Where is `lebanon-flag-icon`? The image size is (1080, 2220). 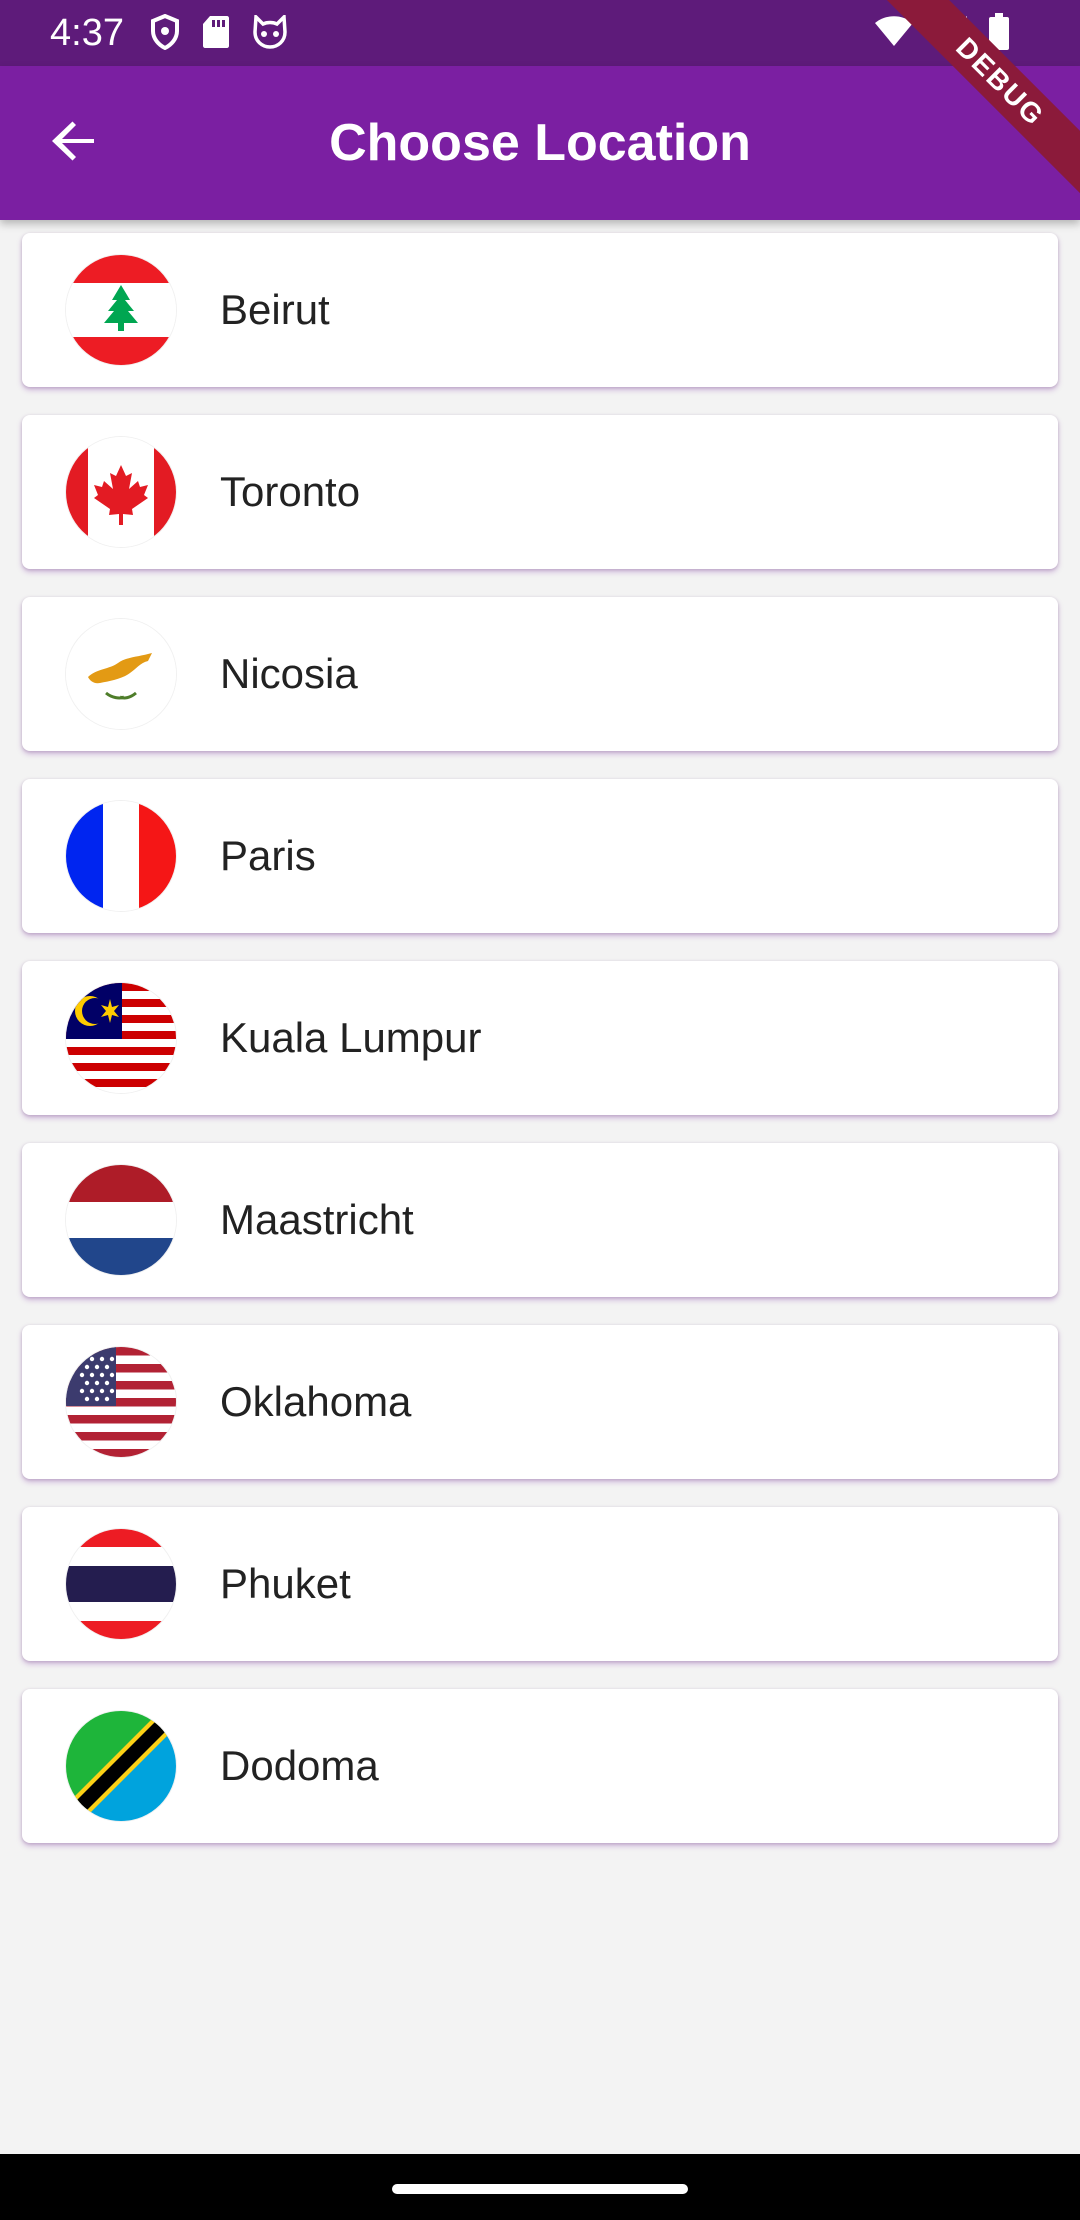 lebanon-flag-icon is located at coordinates (121, 310).